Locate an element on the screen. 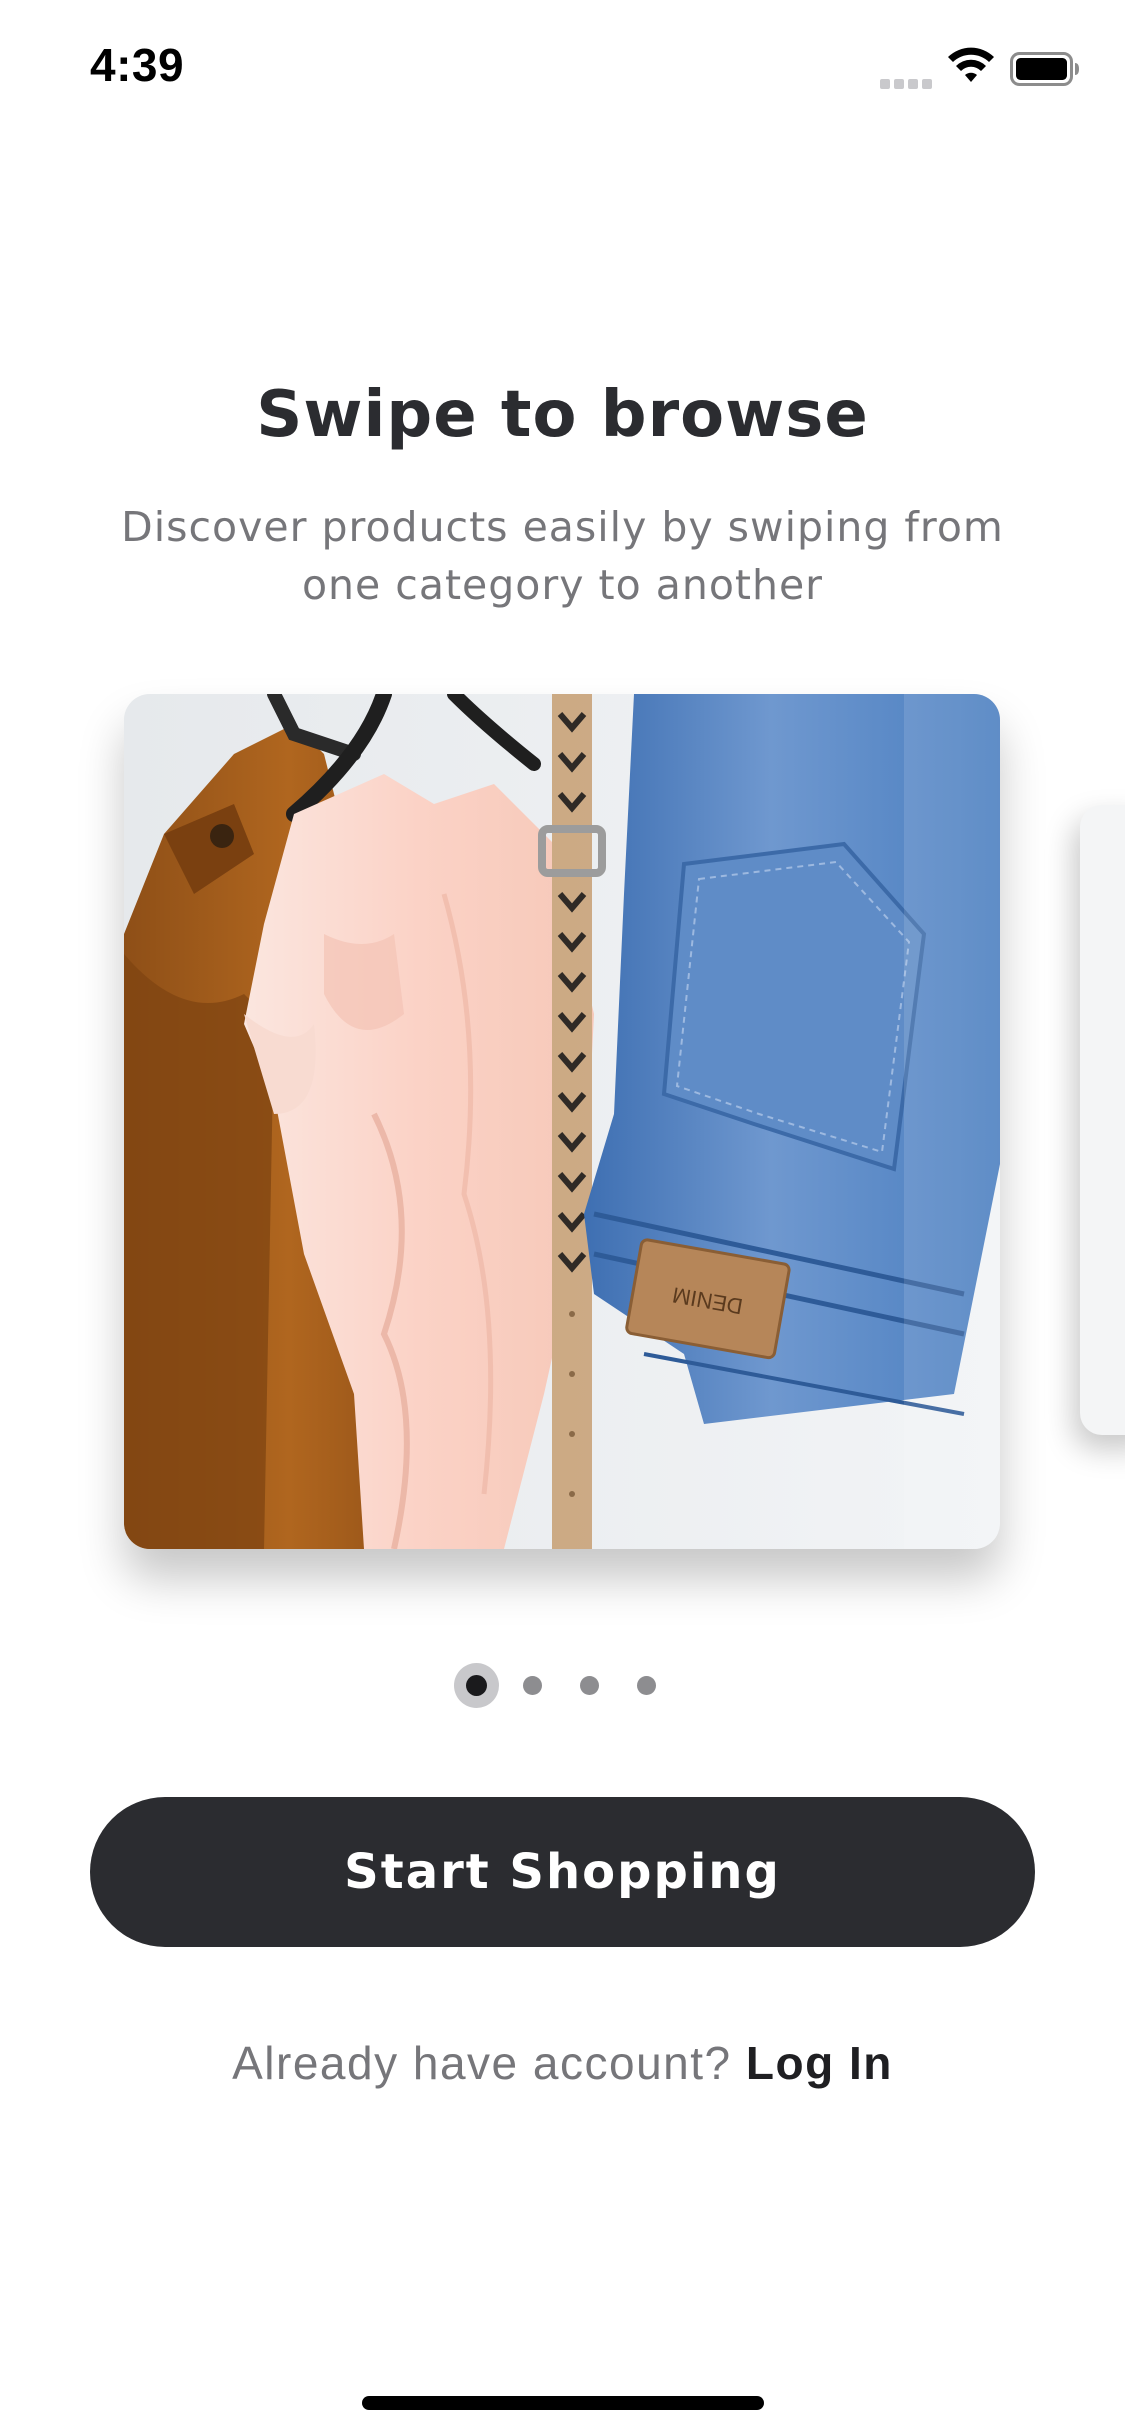 This screenshot has height=2436, width=1125. login-row: Already have account? Log In is located at coordinates (562, 2063).